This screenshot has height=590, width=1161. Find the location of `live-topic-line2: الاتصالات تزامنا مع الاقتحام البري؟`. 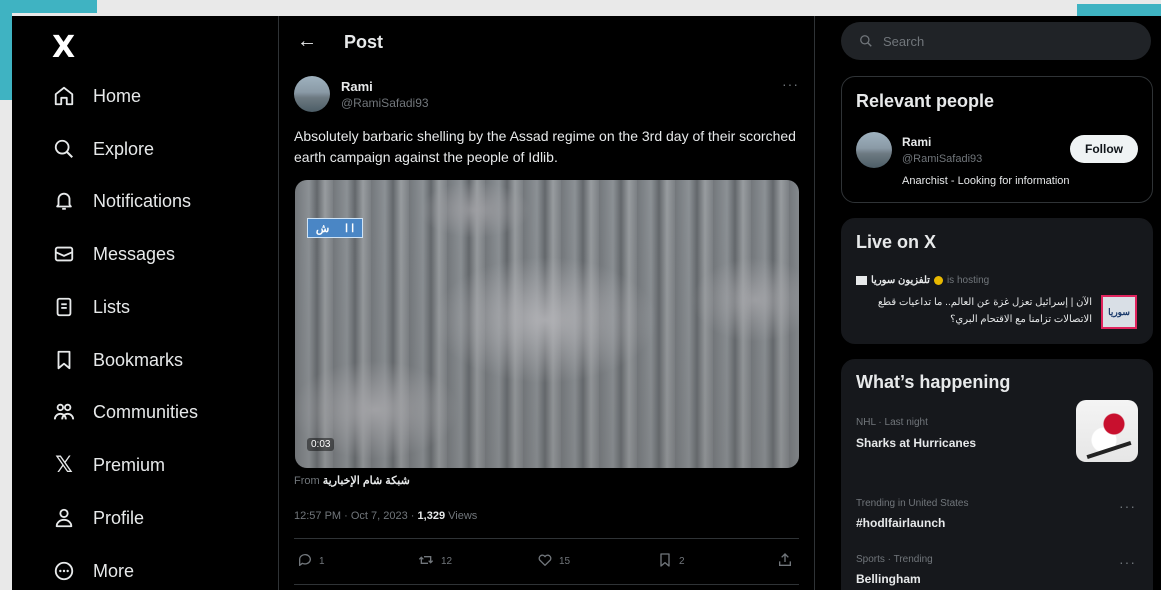

live-topic-line2: الاتصالات تزامنا مع الاقتحام البري؟ is located at coordinates (974, 319).